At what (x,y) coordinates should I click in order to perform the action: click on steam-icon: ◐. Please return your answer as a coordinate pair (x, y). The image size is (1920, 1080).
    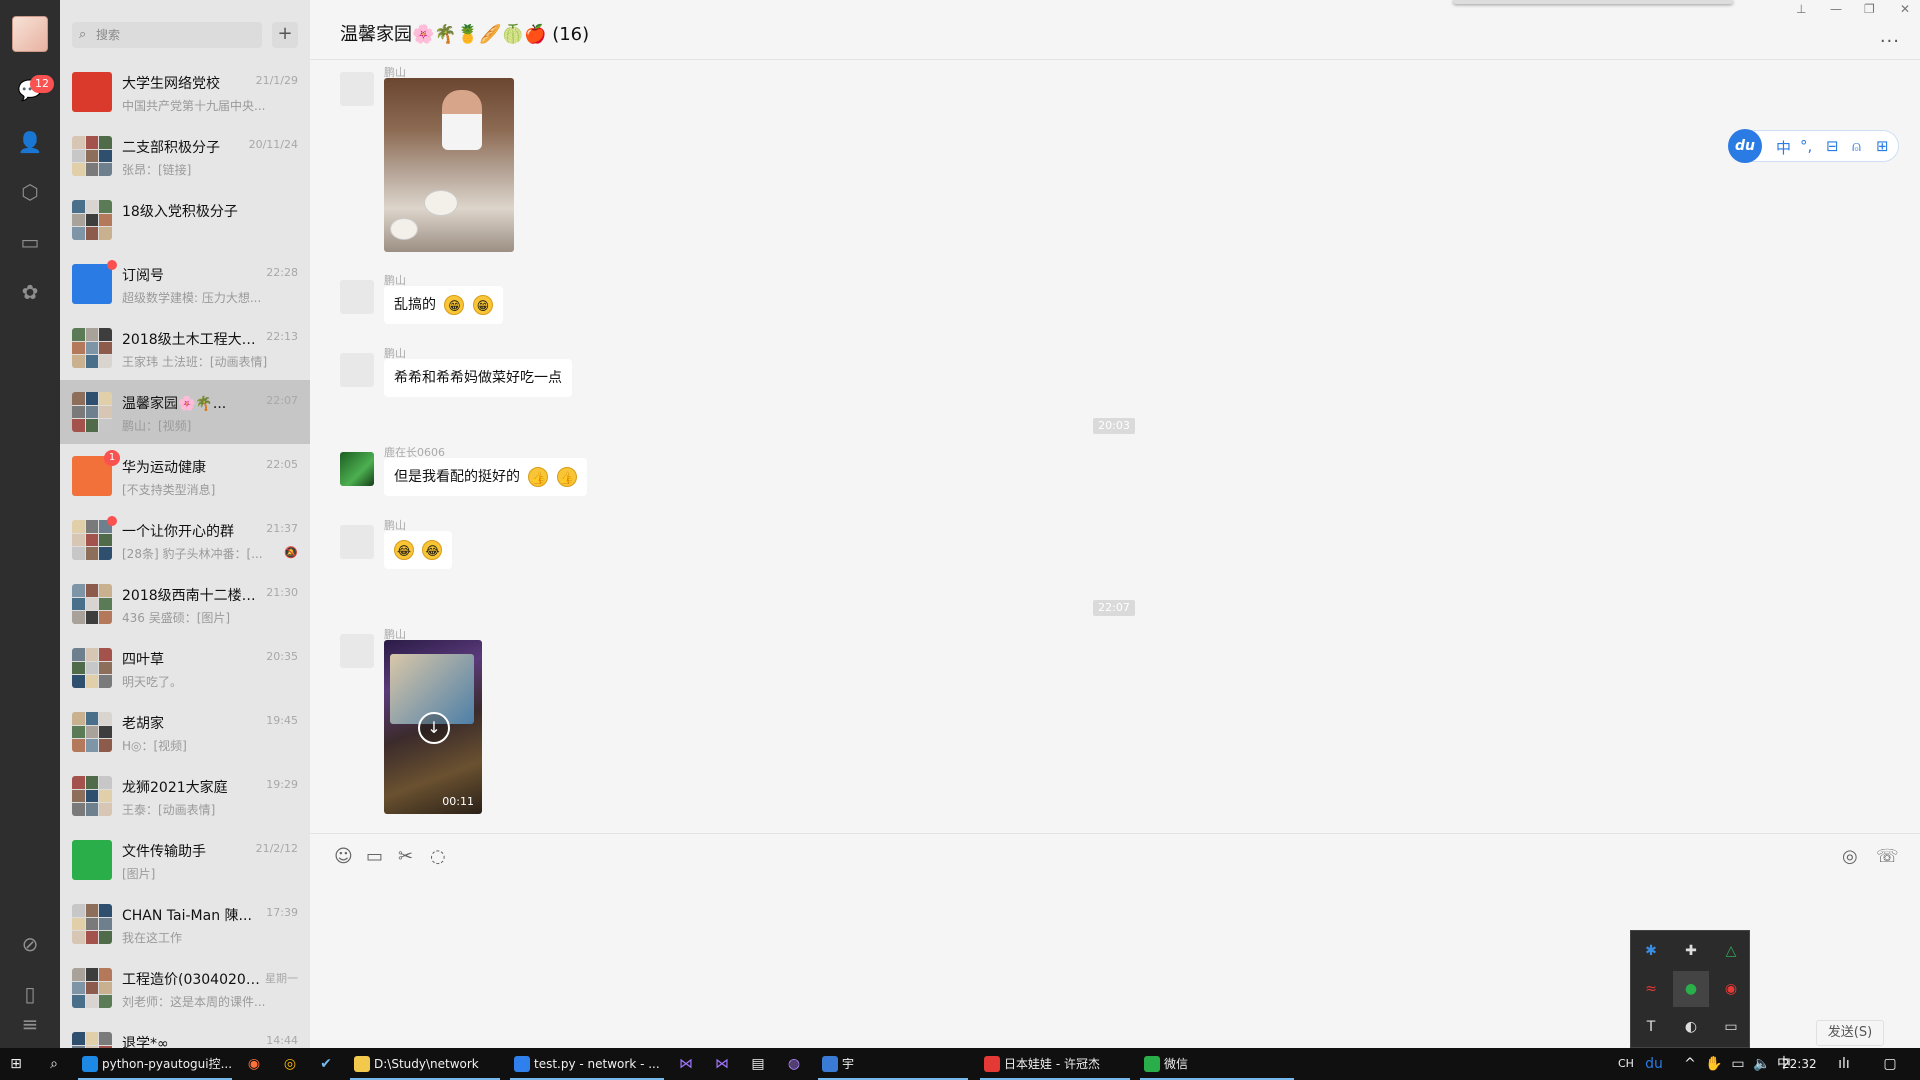
    Looking at the image, I should click on (1691, 1027).